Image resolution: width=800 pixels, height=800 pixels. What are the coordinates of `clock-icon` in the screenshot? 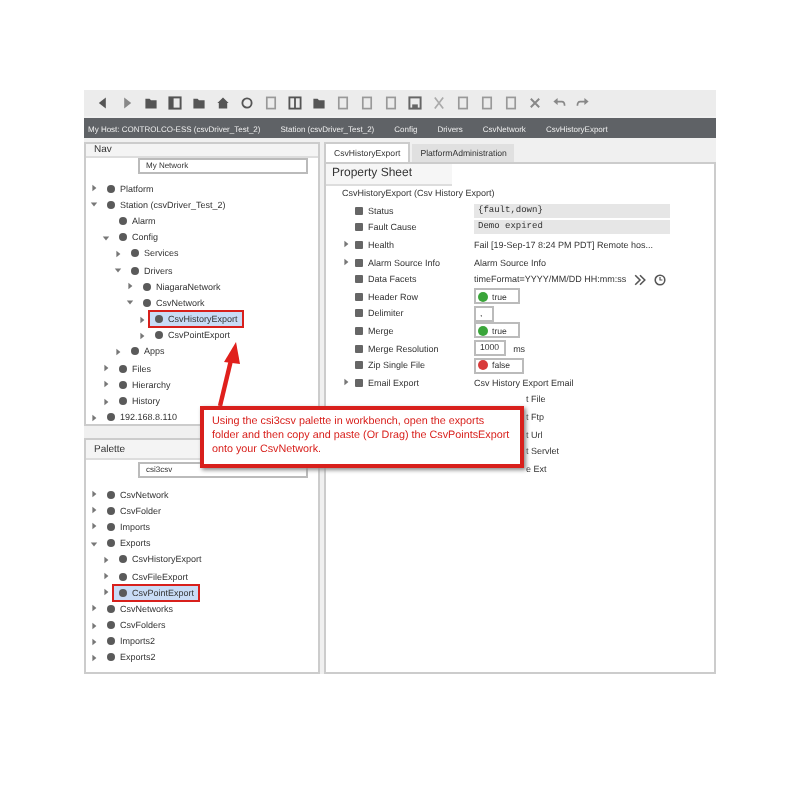 It's located at (660, 279).